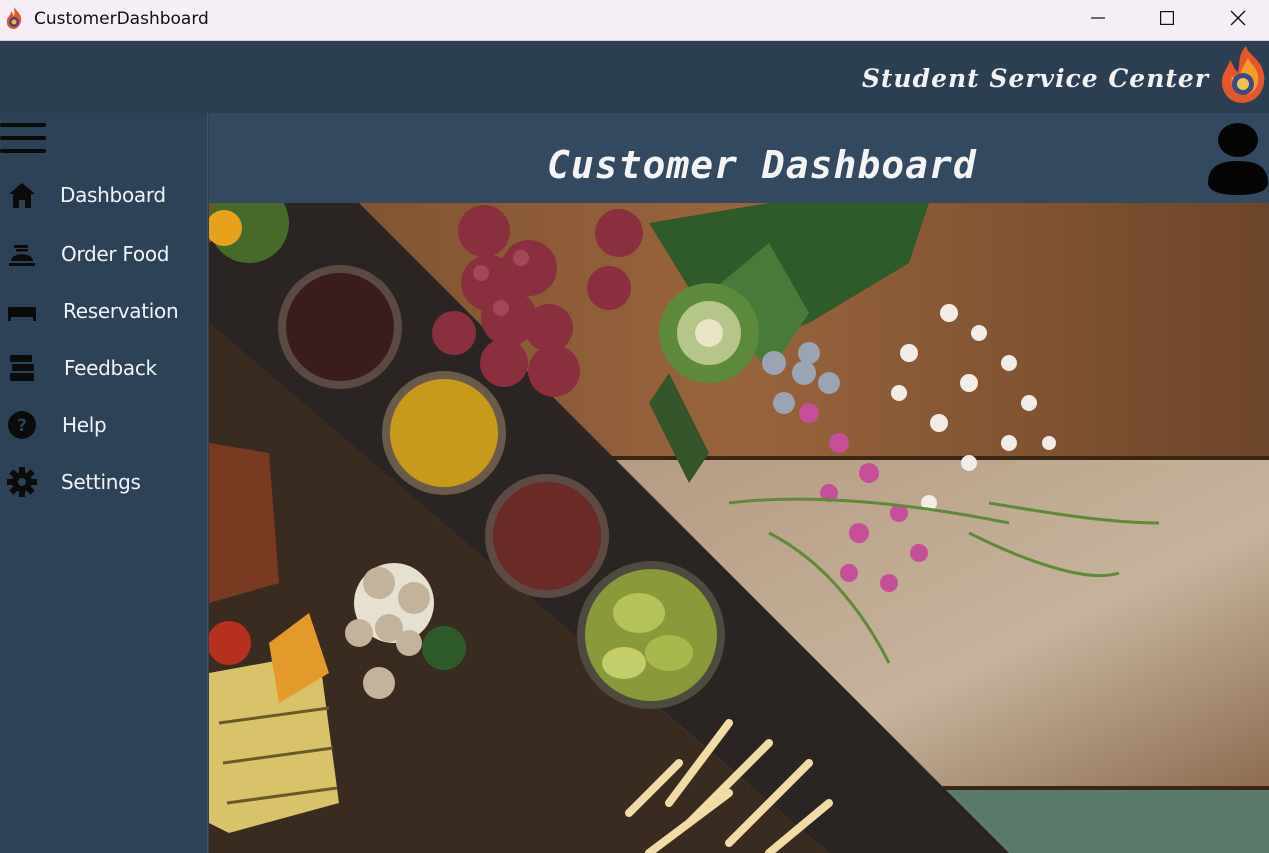 This screenshot has height=853, width=1269. I want to click on close-icon, so click(1238, 18).